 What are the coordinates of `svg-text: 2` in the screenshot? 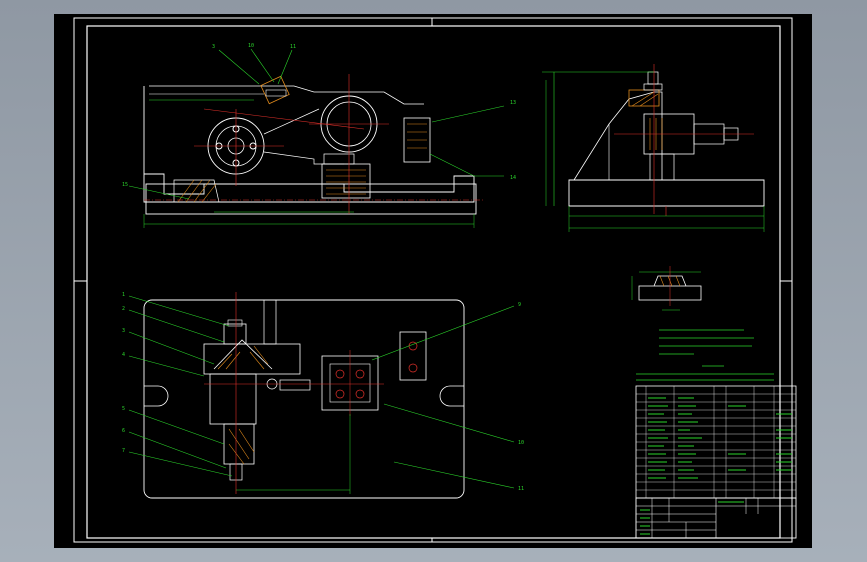 It's located at (123, 309).